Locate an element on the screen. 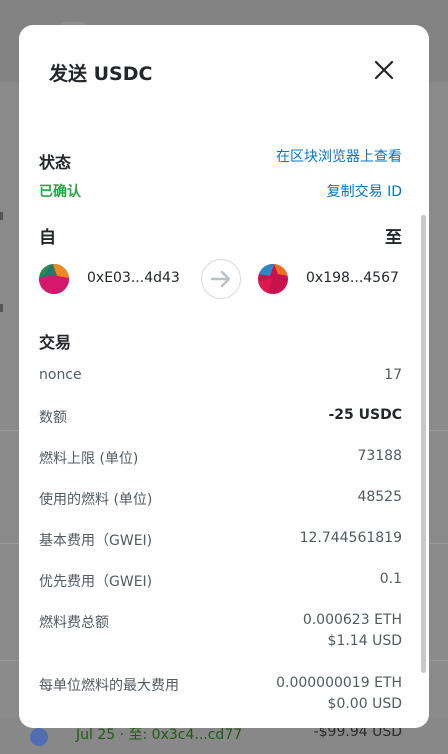 The width and height of the screenshot is (448, 754). arrow-right-icon is located at coordinates (220, 279).